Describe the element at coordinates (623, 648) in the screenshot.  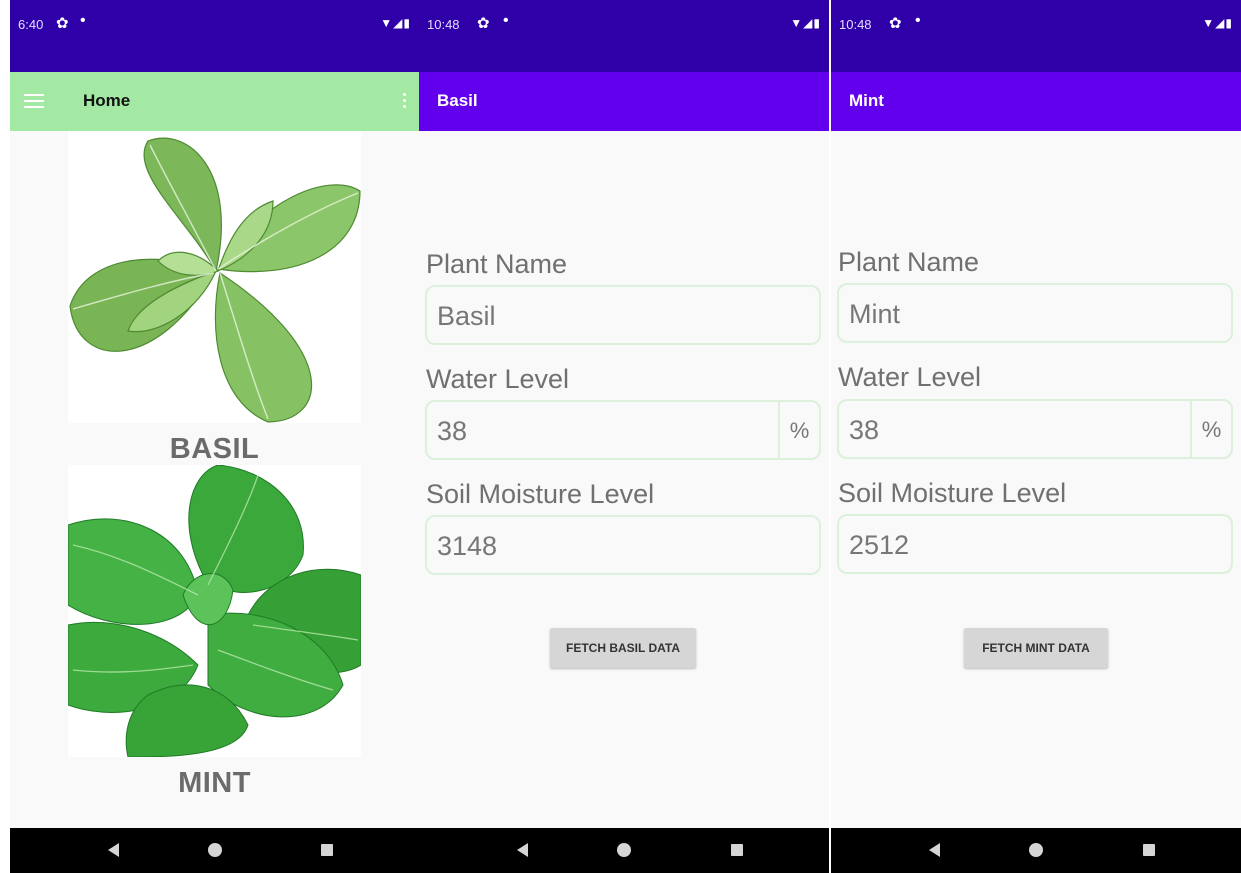
I see `fetch-basil-data-button: FETCH BASIL DATA` at that location.